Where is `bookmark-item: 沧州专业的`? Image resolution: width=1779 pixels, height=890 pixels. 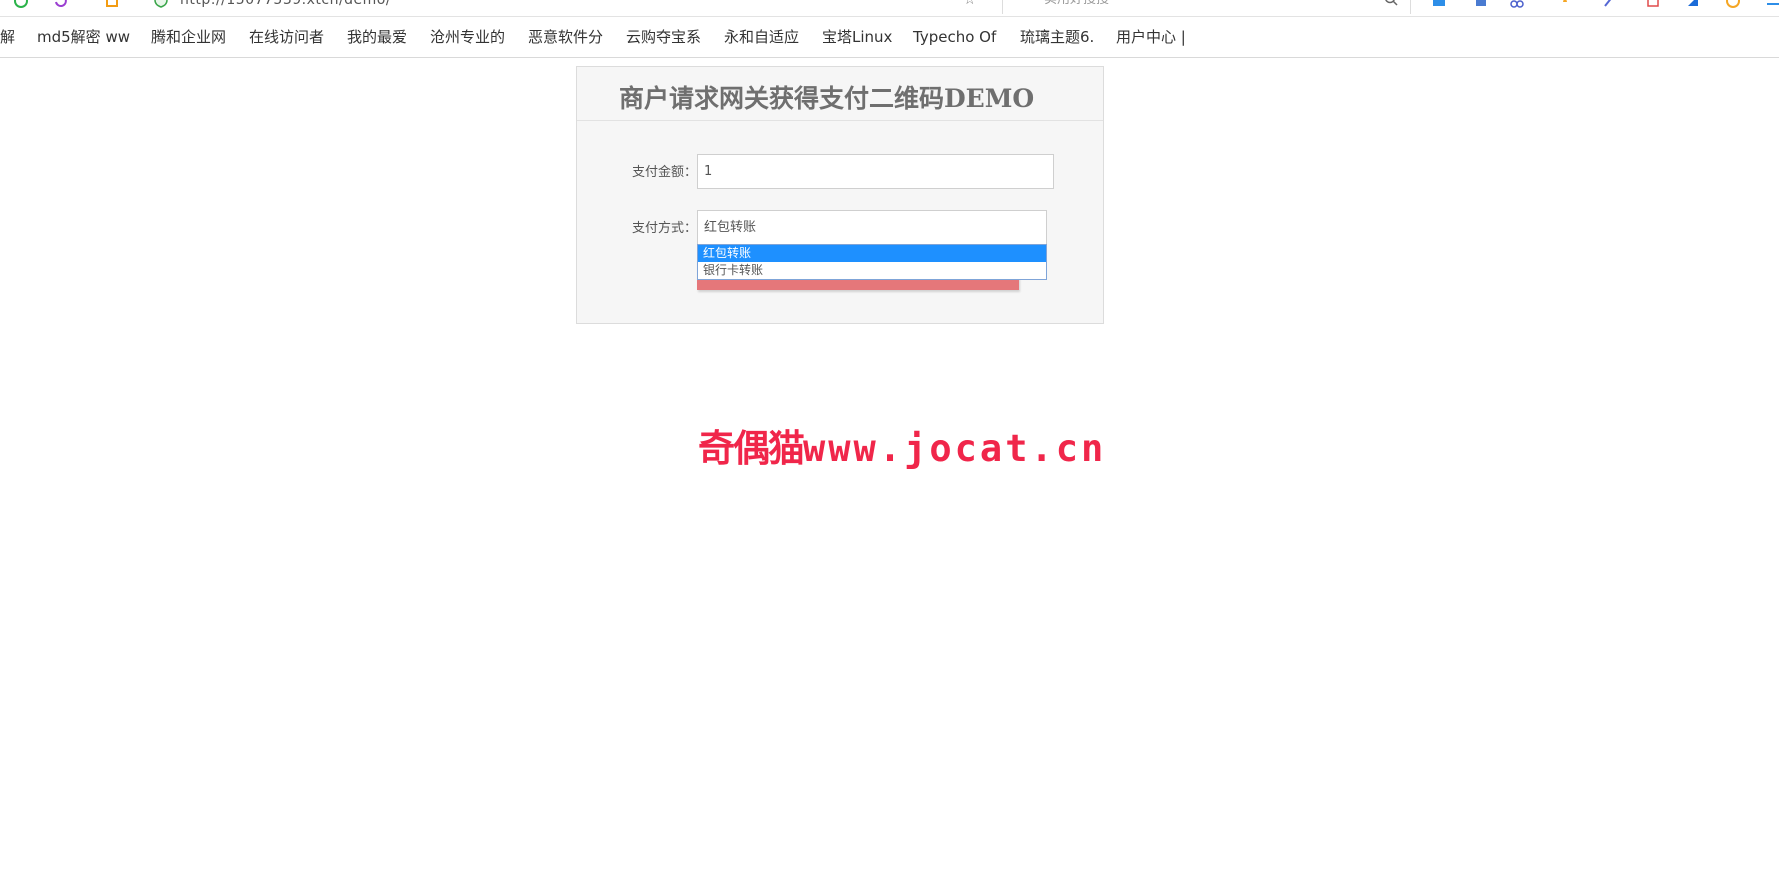 bookmark-item: 沧州专业的 is located at coordinates (467, 37).